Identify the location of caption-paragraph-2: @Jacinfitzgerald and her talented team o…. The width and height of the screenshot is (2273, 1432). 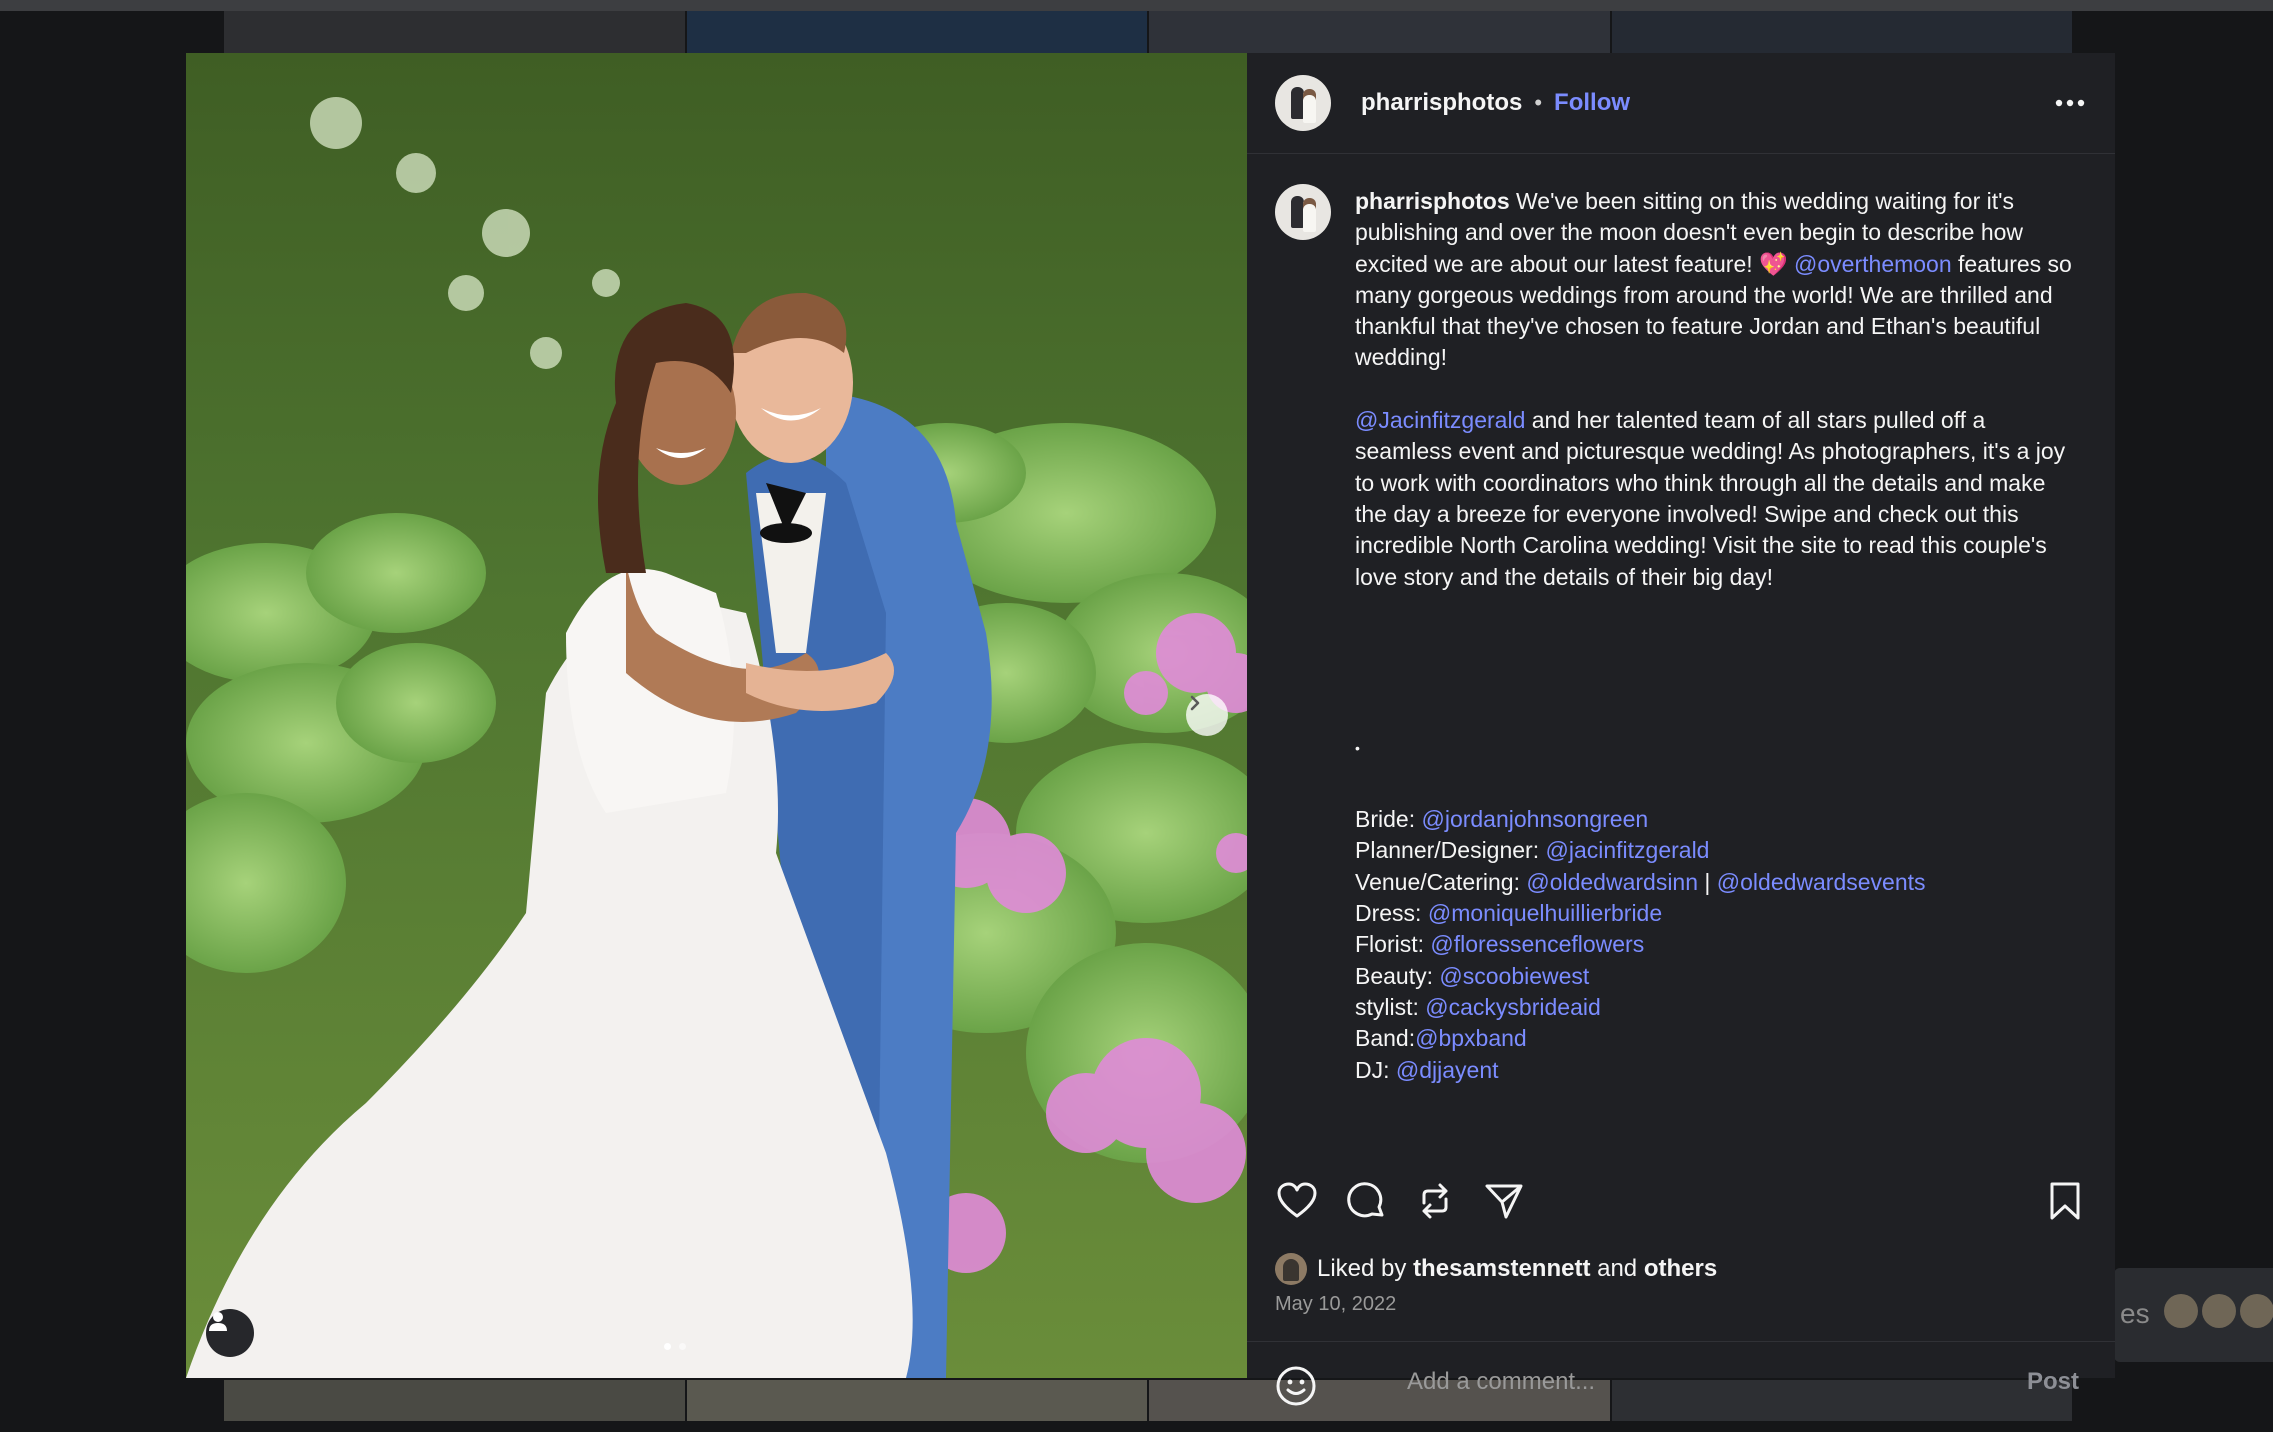
(1715, 499).